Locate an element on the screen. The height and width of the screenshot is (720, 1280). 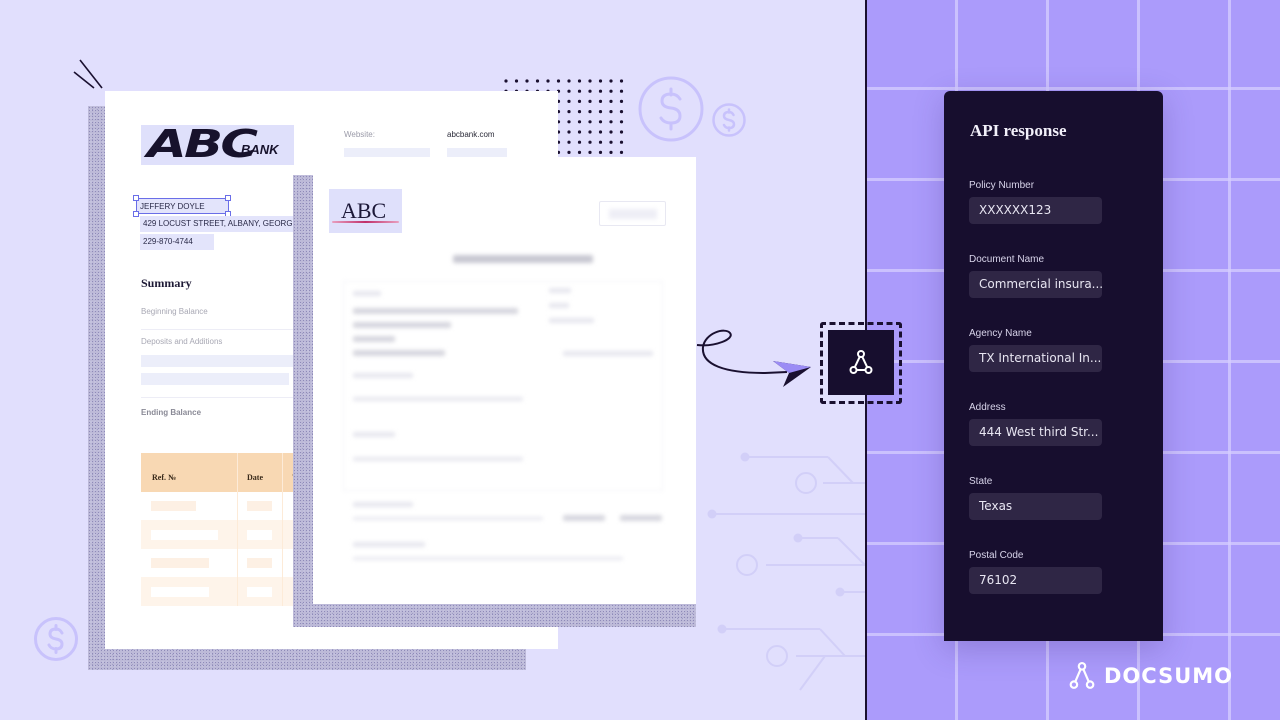
bank-logo-abc: ABC is located at coordinates (202, 144).